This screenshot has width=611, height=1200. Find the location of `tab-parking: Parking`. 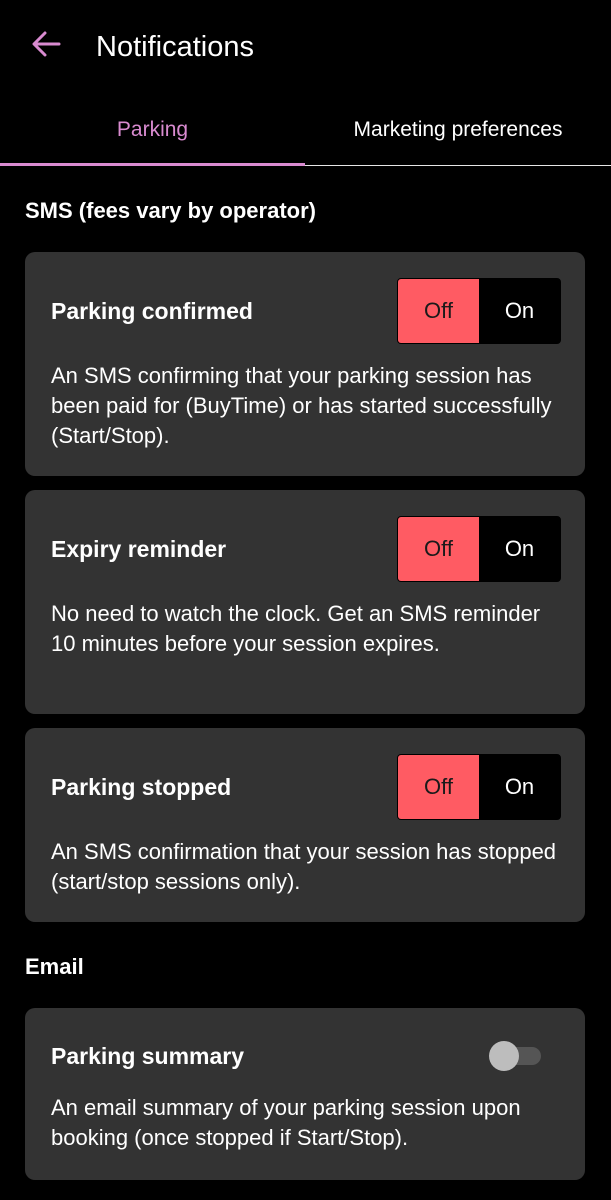

tab-parking: Parking is located at coordinates (152, 130).